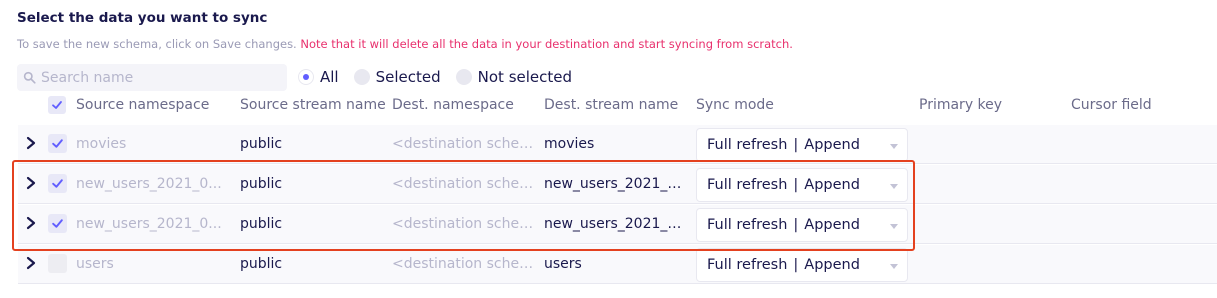 The height and width of the screenshot is (298, 1217). Describe the element at coordinates (611, 105) in the screenshot. I see `col-dest-stream: Dest. stream name` at that location.